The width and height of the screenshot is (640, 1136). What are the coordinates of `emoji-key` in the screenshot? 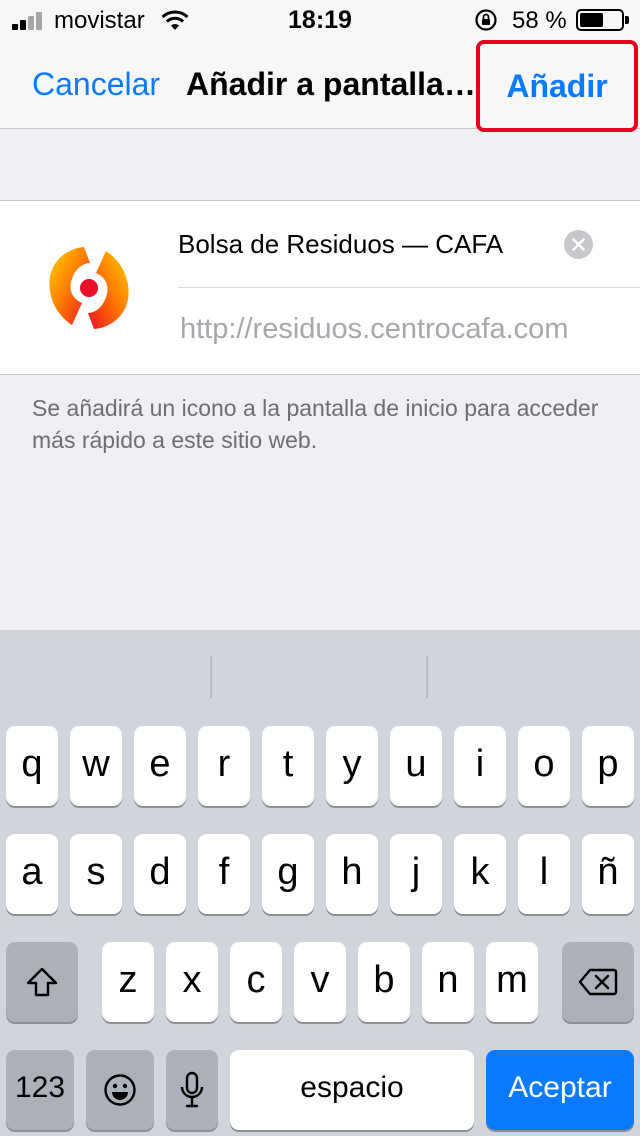 It's located at (120, 1090).